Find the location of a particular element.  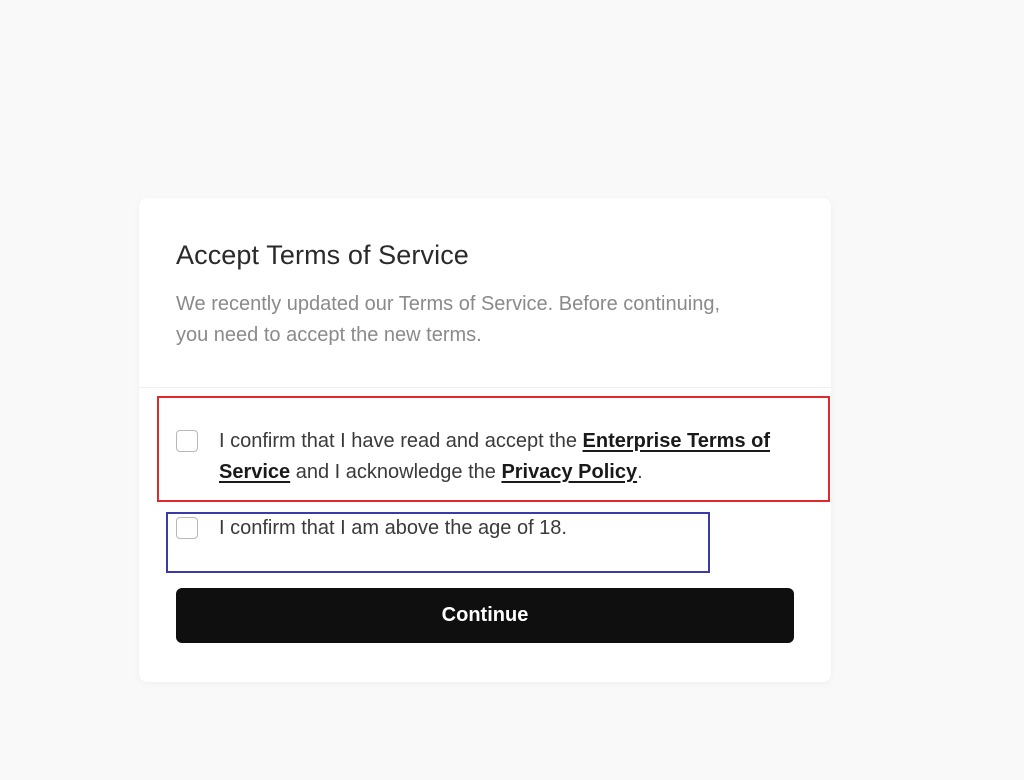

dialog-title: Accept Terms of Service is located at coordinates (322, 255).